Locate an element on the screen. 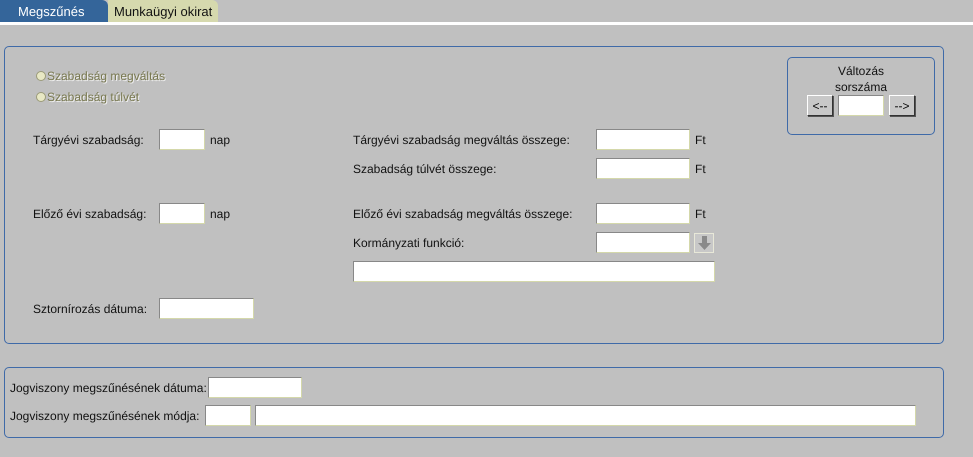  counter-title: Változás sorszáma is located at coordinates (861, 79).